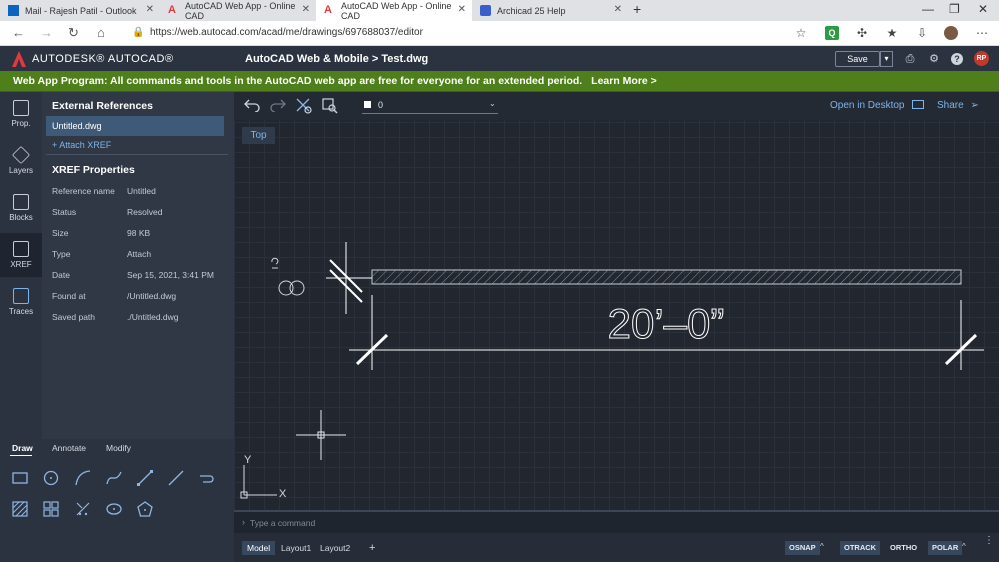 The image size is (999, 562). I want to click on traces-icon, so click(21, 296).